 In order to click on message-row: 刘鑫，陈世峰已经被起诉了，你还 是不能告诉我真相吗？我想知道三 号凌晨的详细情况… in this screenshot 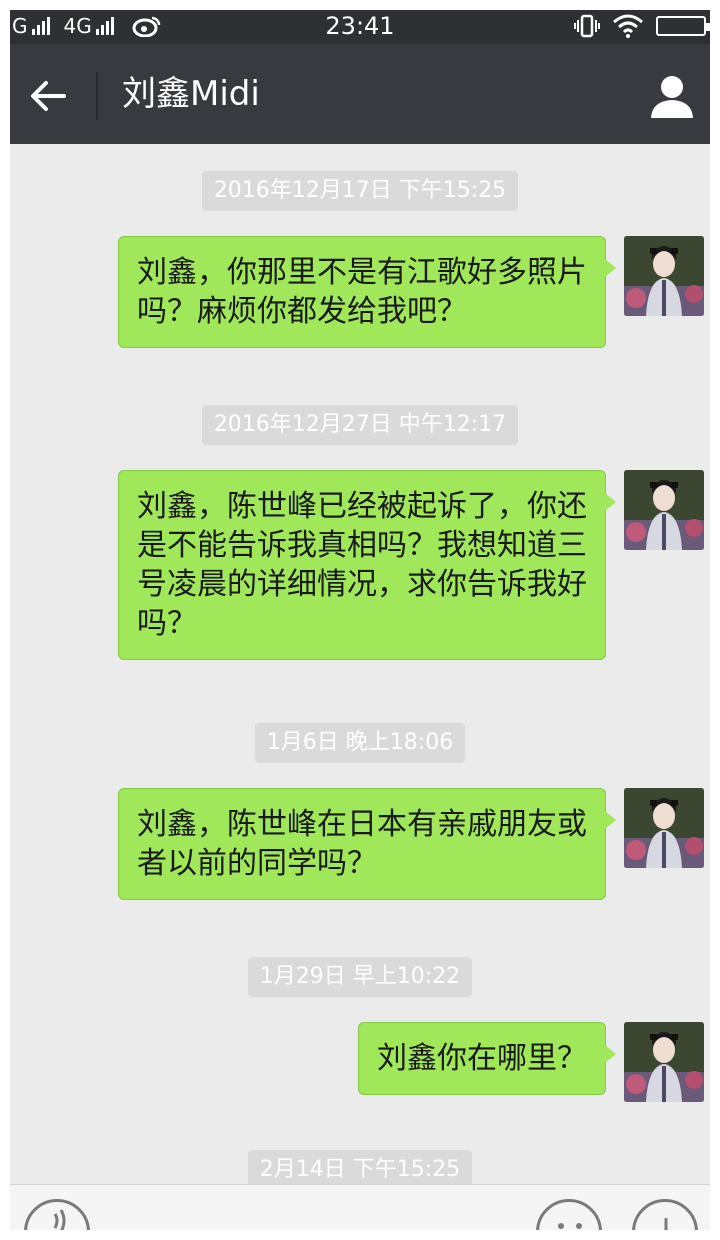, I will do `click(411, 565)`.